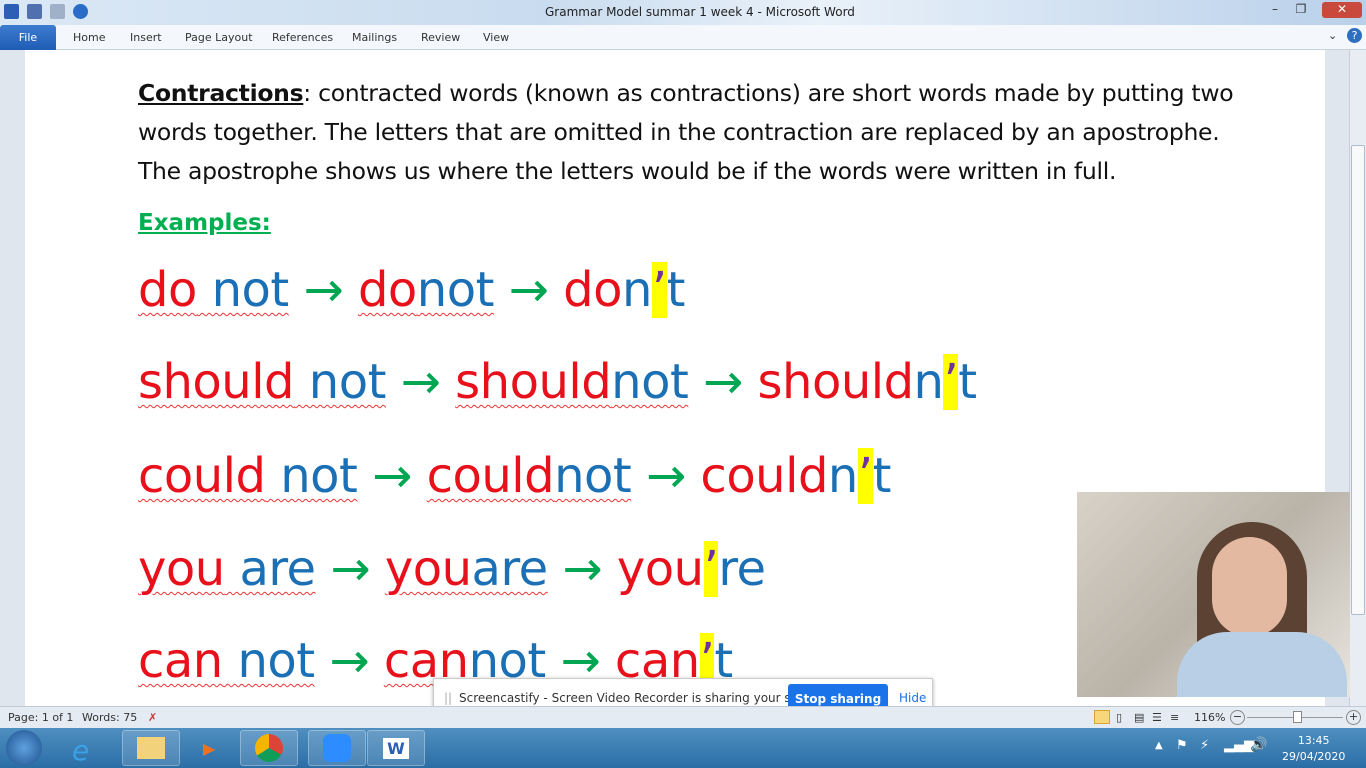 This screenshot has height=768, width=1366. Describe the element at coordinates (28, 37) in the screenshot. I see `tab-file: File` at that location.